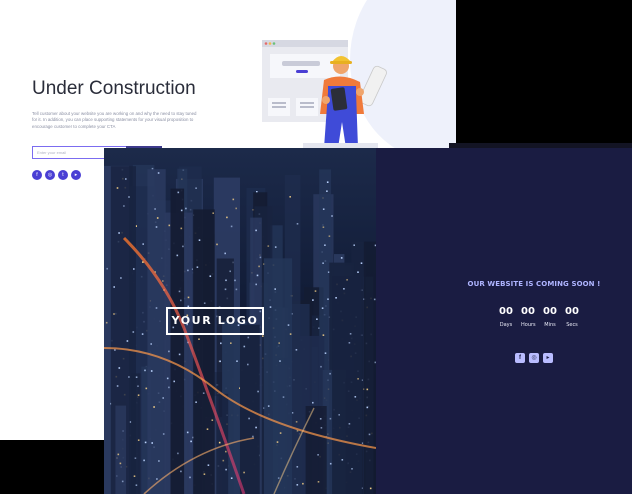 This screenshot has width=632, height=494. Describe the element at coordinates (572, 325) in the screenshot. I see `countdown-secs-label: Secs` at that location.